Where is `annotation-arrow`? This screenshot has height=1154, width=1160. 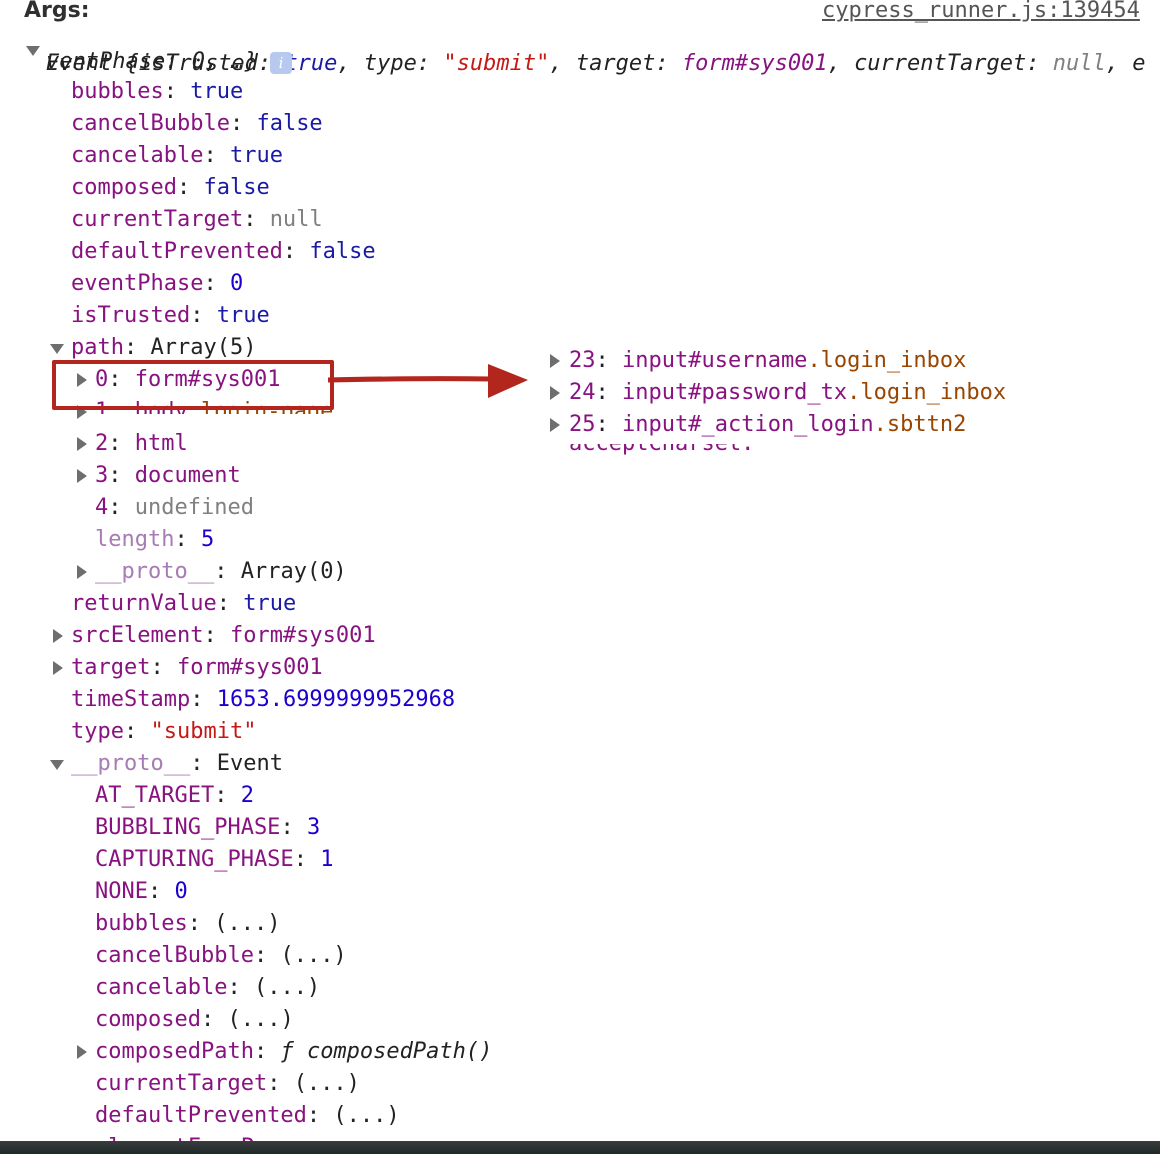
annotation-arrow is located at coordinates (427, 381).